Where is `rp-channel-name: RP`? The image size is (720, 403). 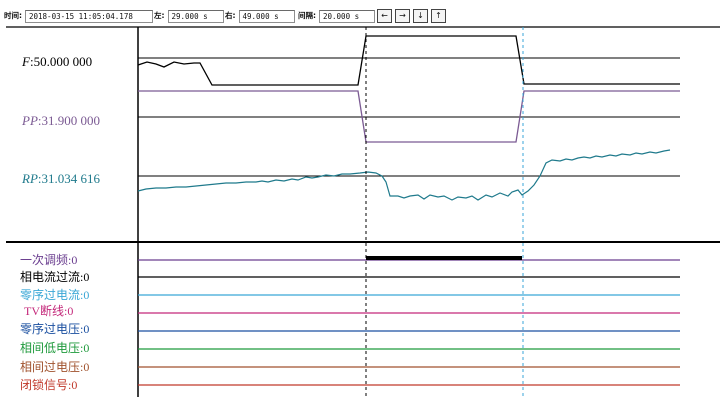 rp-channel-name: RP is located at coordinates (30, 178).